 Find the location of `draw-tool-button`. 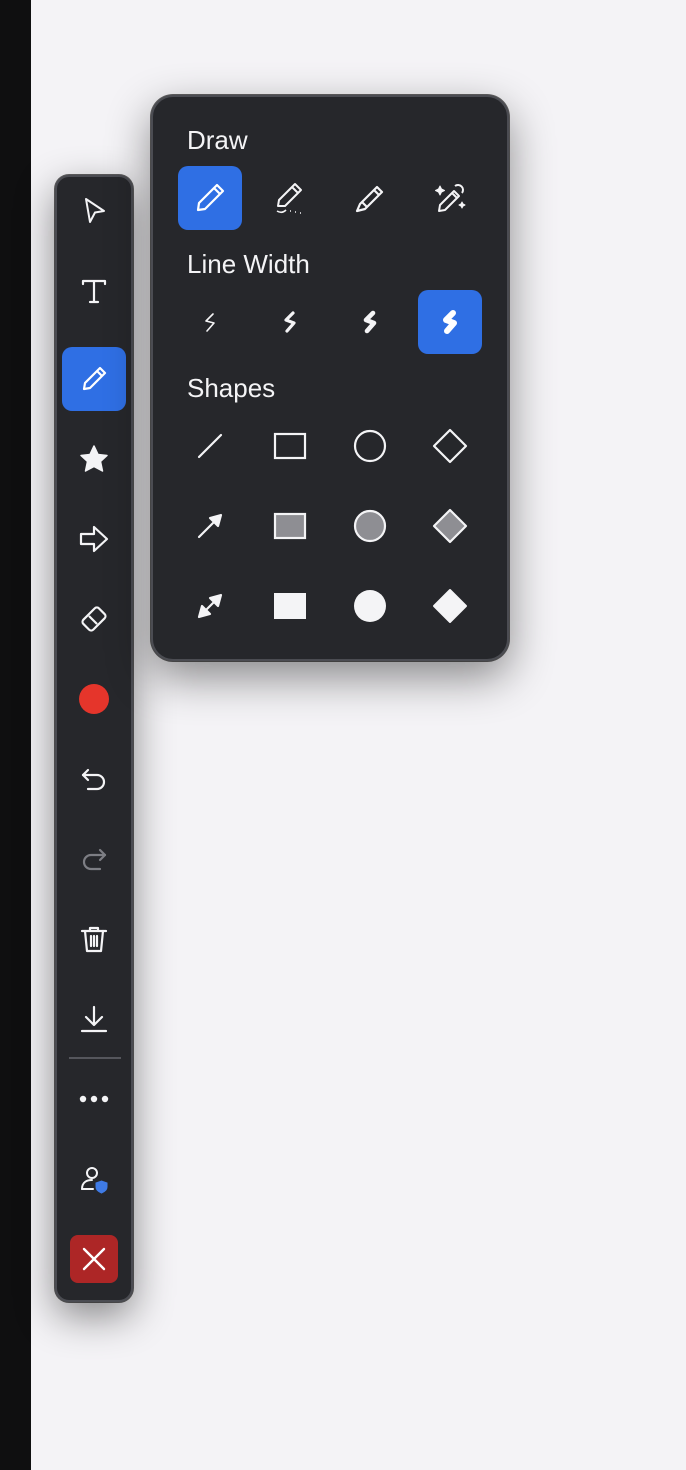

draw-tool-button is located at coordinates (94, 379).